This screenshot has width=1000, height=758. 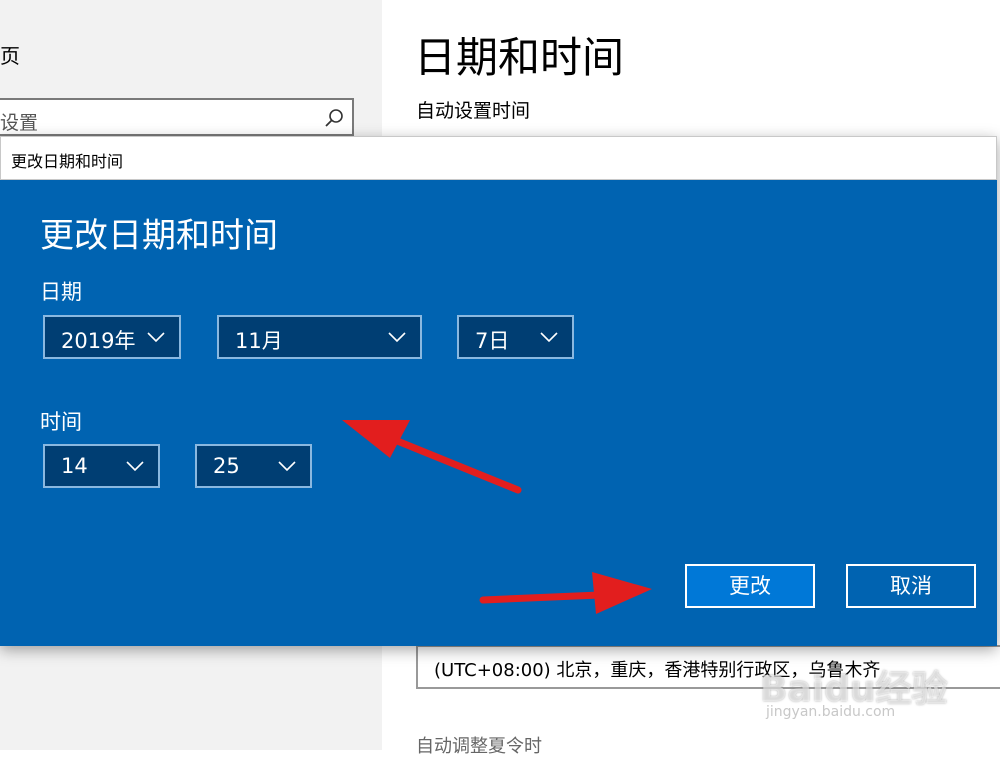 What do you see at coordinates (473, 111) in the screenshot?
I see `auto-time-label: 自动设置时间` at bounding box center [473, 111].